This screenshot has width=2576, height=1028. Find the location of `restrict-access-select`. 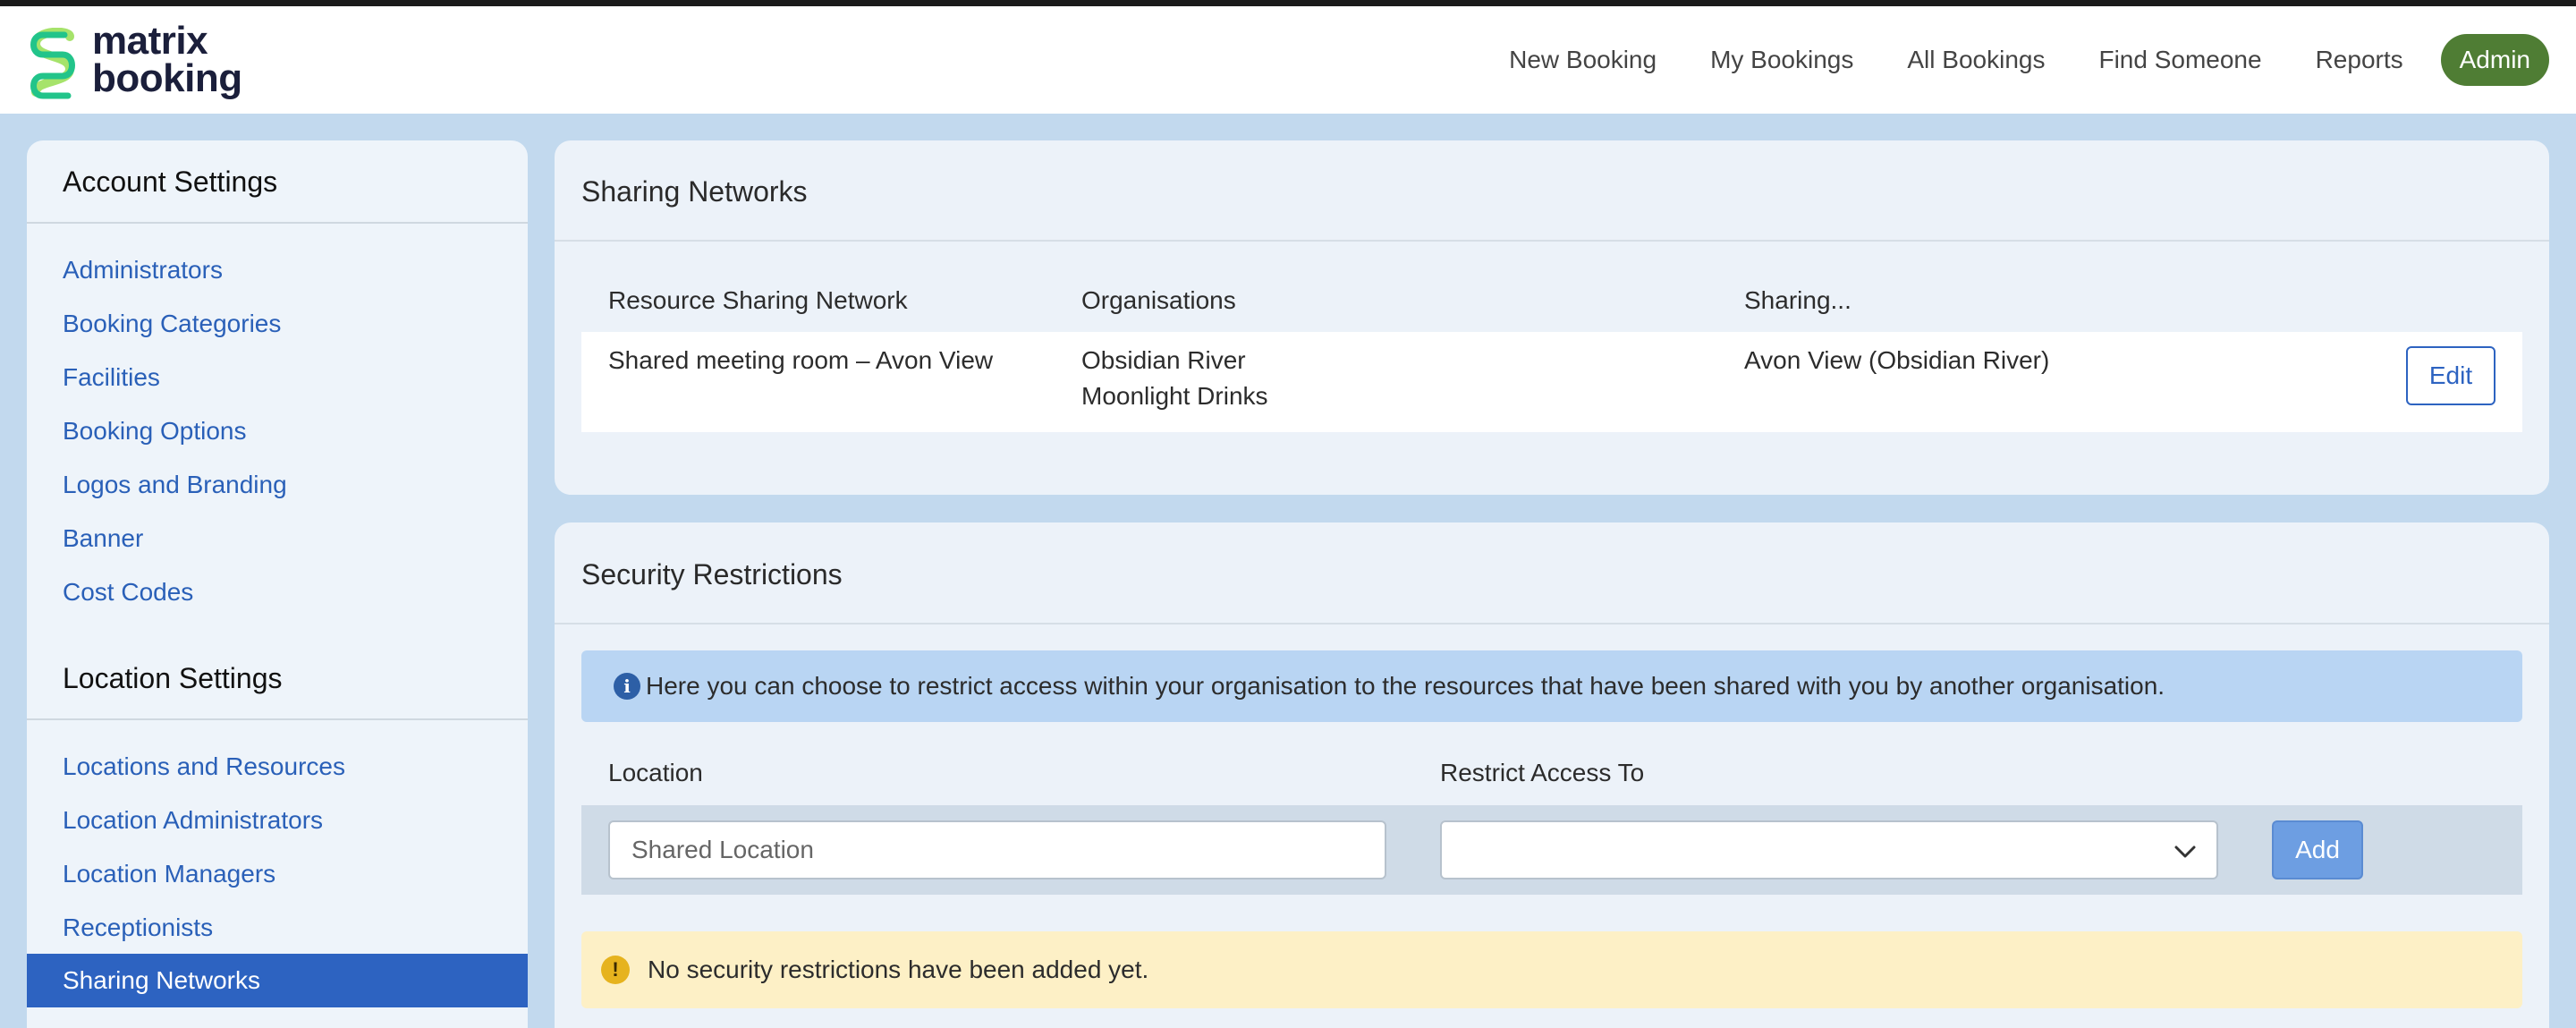

restrict-access-select is located at coordinates (1829, 849).